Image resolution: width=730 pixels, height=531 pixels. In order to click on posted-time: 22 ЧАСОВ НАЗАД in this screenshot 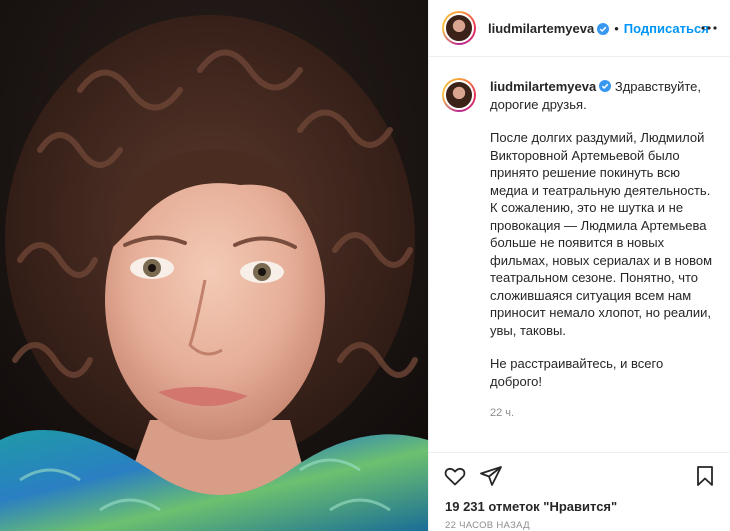, I will do `click(487, 525)`.